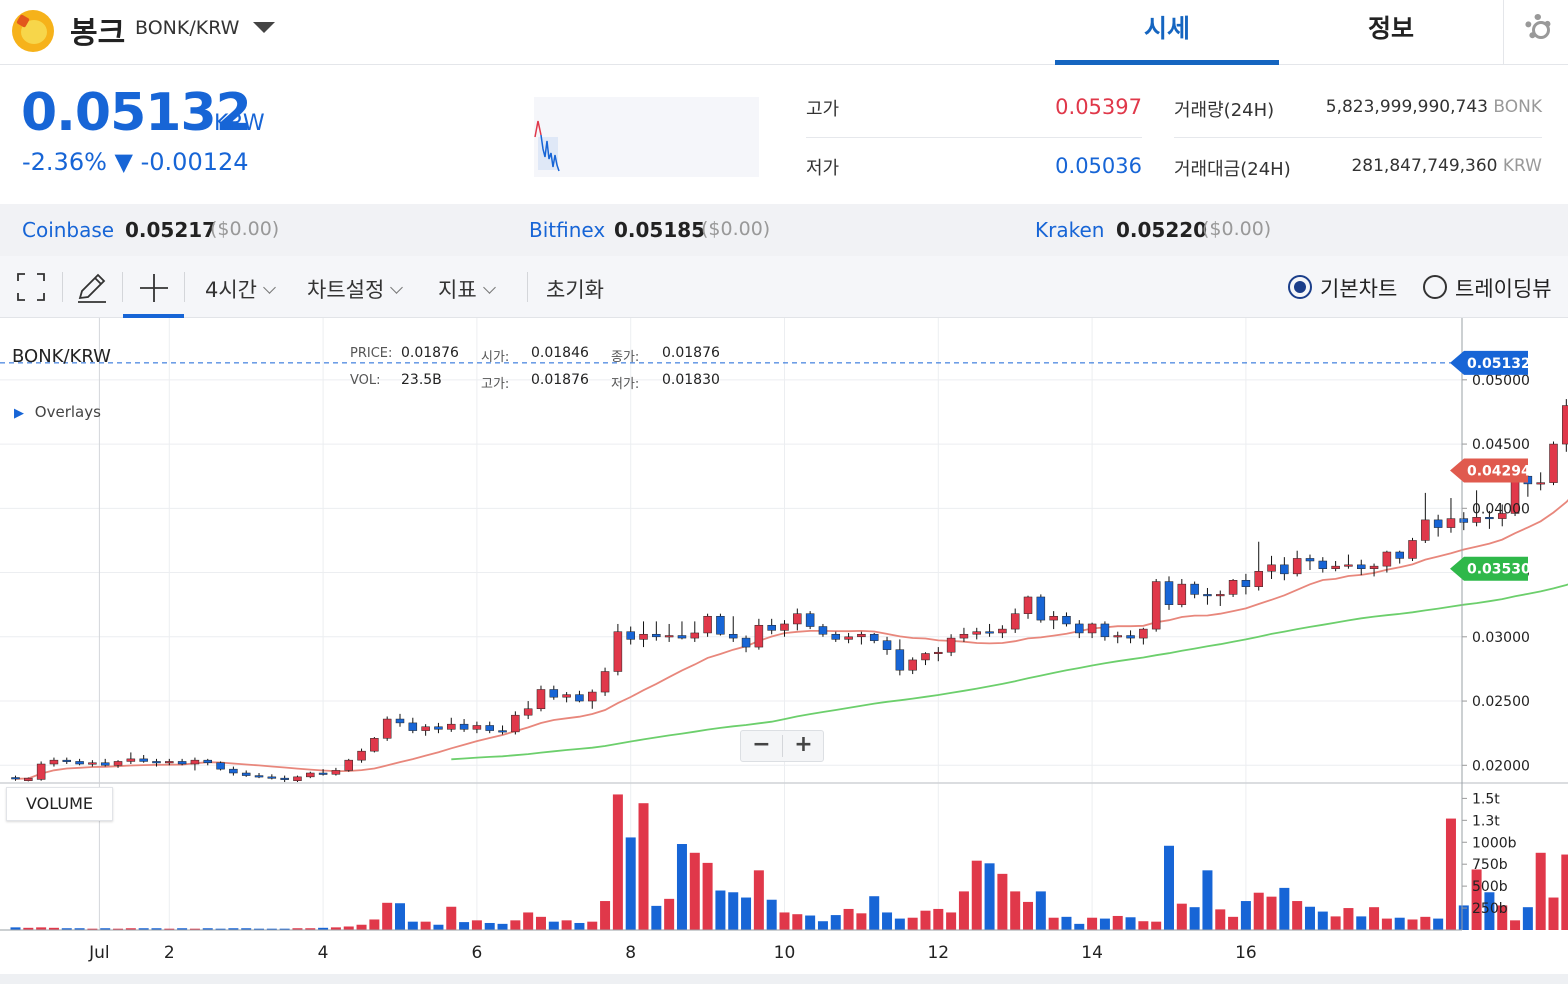 The image size is (1568, 984). I want to click on exchange-name-coinbase: Coinbase, so click(68, 230).